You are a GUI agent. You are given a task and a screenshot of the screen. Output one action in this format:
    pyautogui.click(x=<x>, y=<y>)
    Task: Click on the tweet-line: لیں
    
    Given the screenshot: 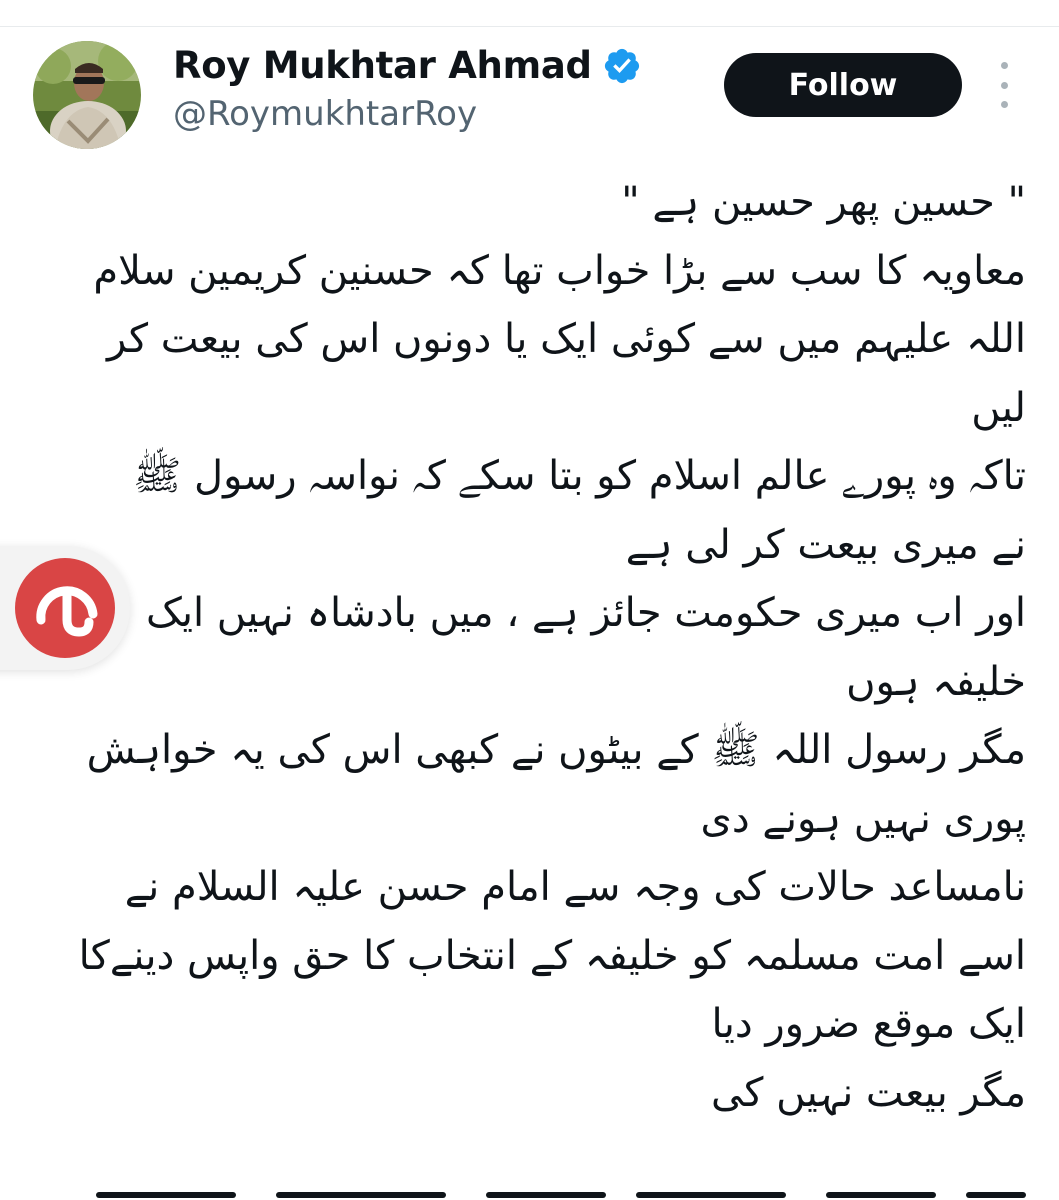 What is the action you would take?
    pyautogui.click(x=998, y=407)
    